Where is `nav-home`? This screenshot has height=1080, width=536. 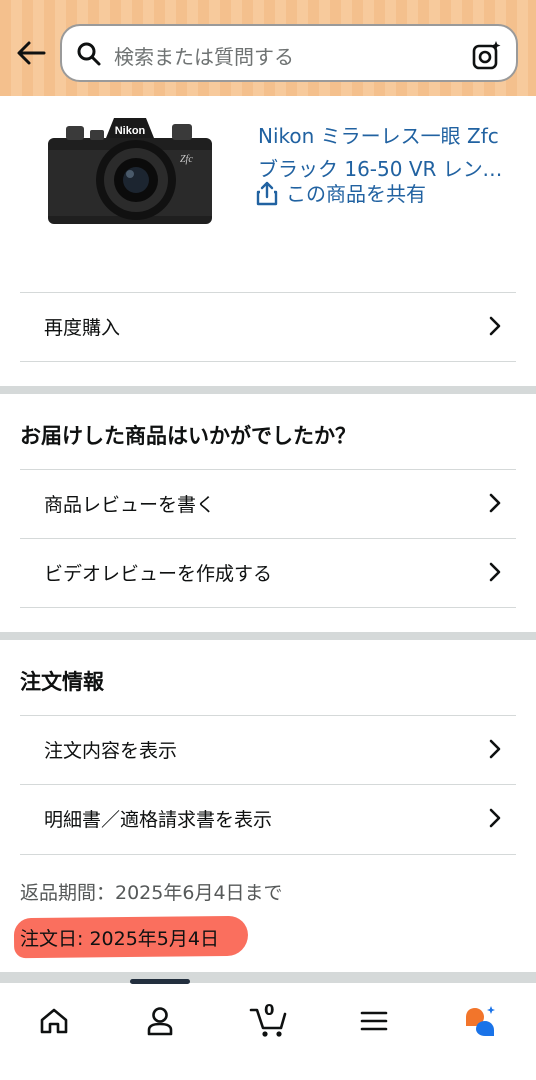
nav-home is located at coordinates (54, 1021).